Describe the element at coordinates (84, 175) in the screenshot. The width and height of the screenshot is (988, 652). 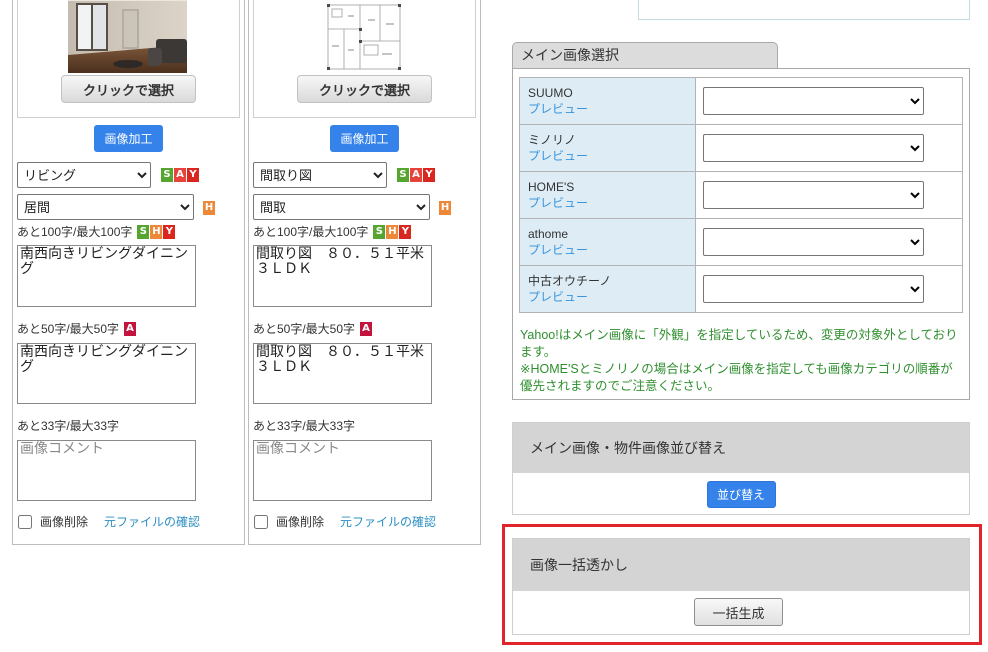
I see `category-select: リビング` at that location.